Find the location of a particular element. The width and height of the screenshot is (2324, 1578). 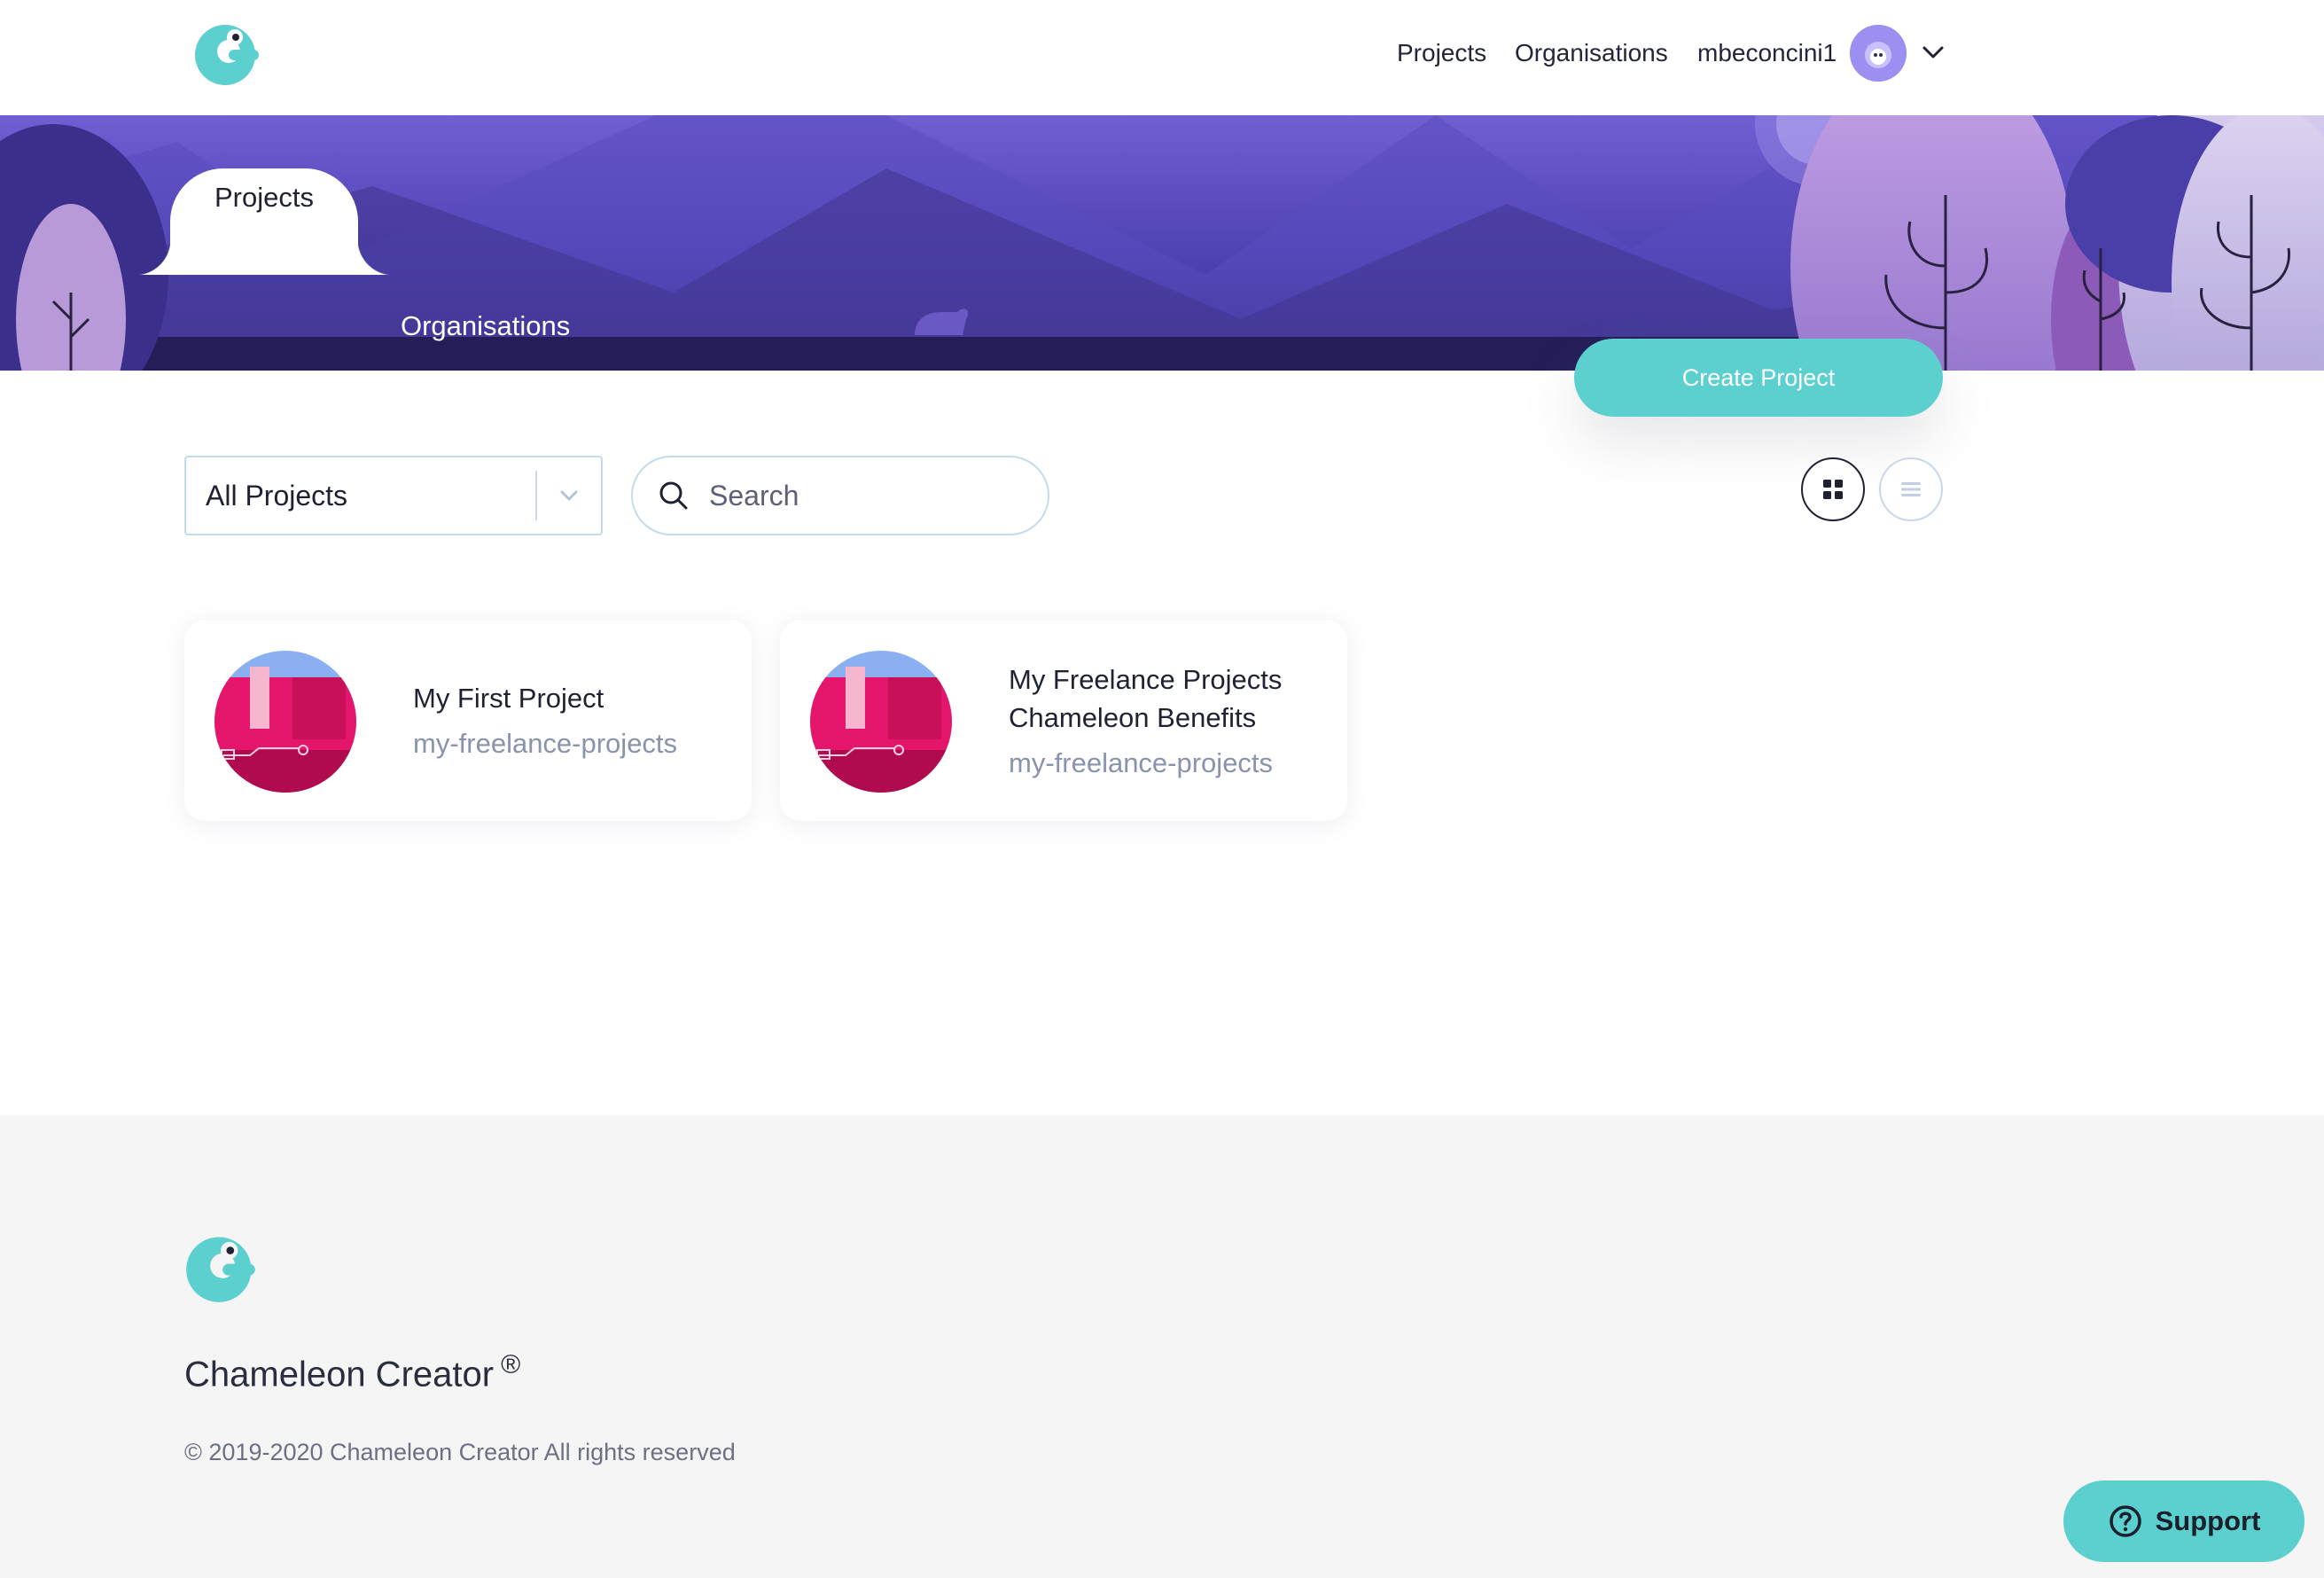

project-filter-value: All Projects is located at coordinates (277, 495).